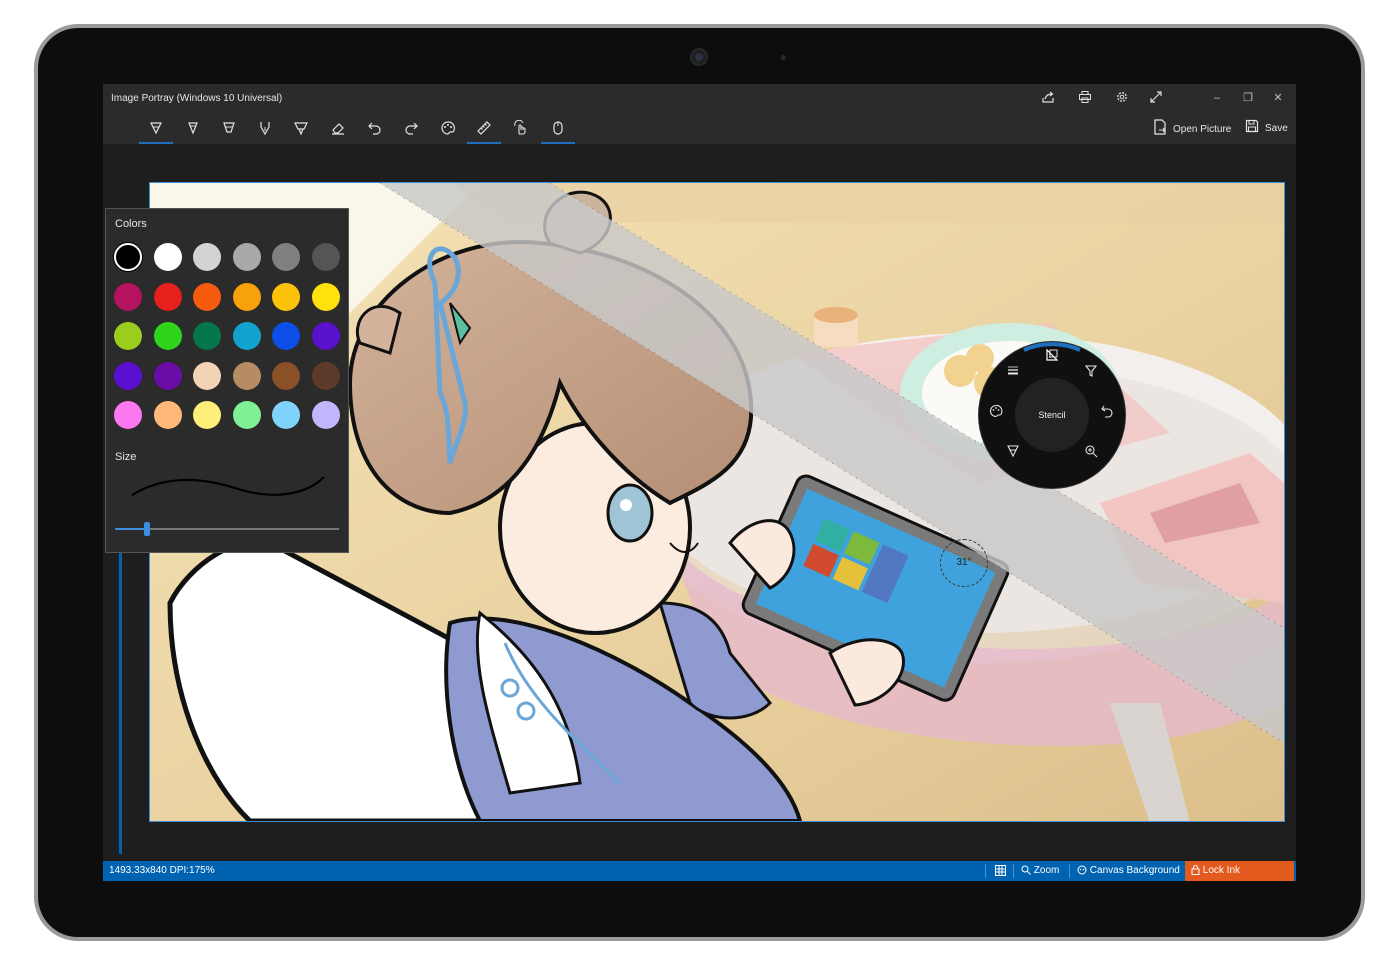 This screenshot has width=1399, height=967. I want to click on filter-icon, so click(1091, 373).